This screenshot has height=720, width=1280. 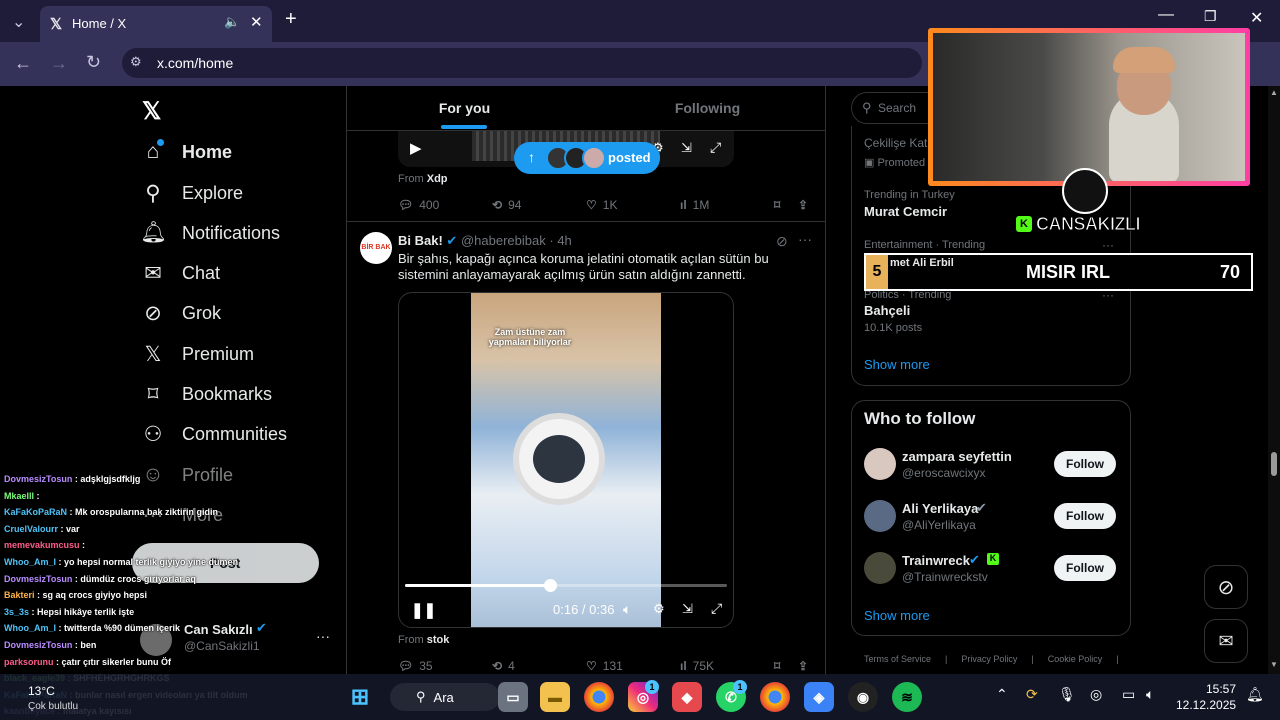 What do you see at coordinates (156, 24) in the screenshot?
I see `browser-tab: 𝕏 Home / X 🔈 ✕` at bounding box center [156, 24].